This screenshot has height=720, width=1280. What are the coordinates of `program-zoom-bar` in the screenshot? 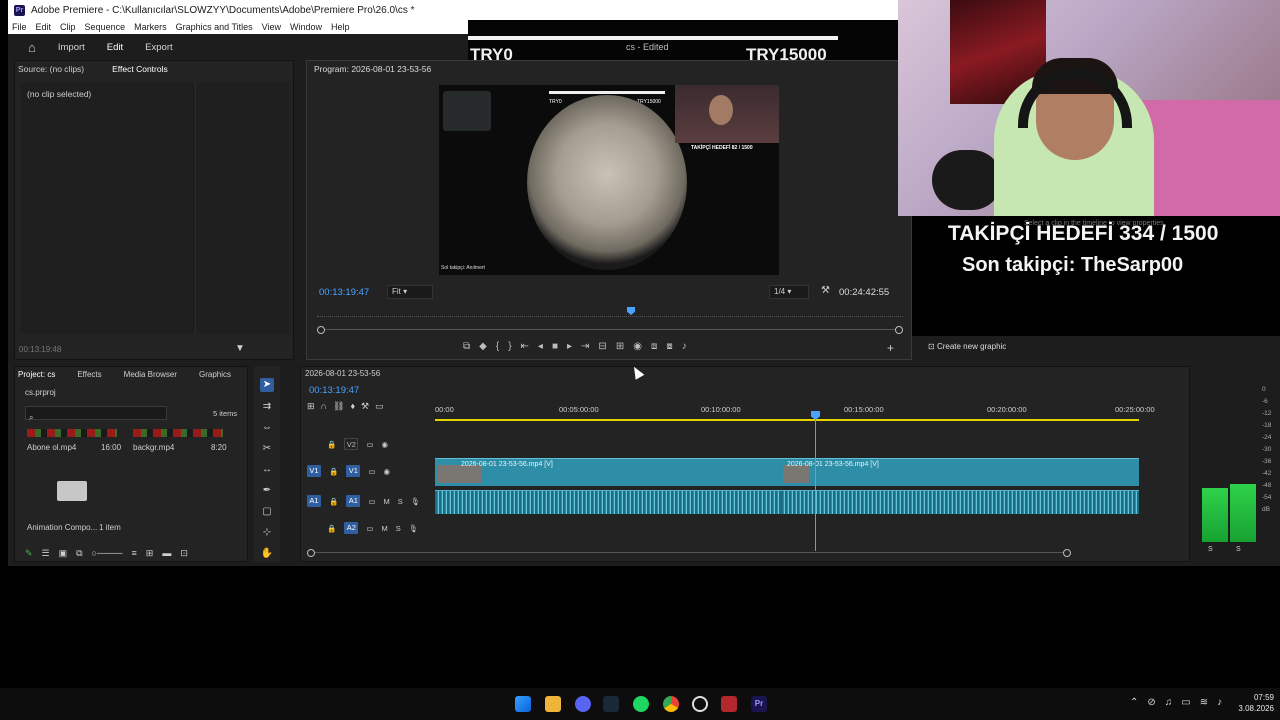 It's located at (610, 330).